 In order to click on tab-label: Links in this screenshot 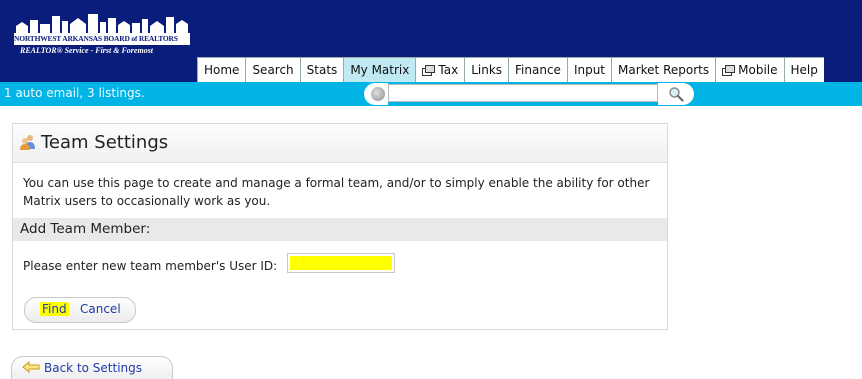, I will do `click(487, 70)`.